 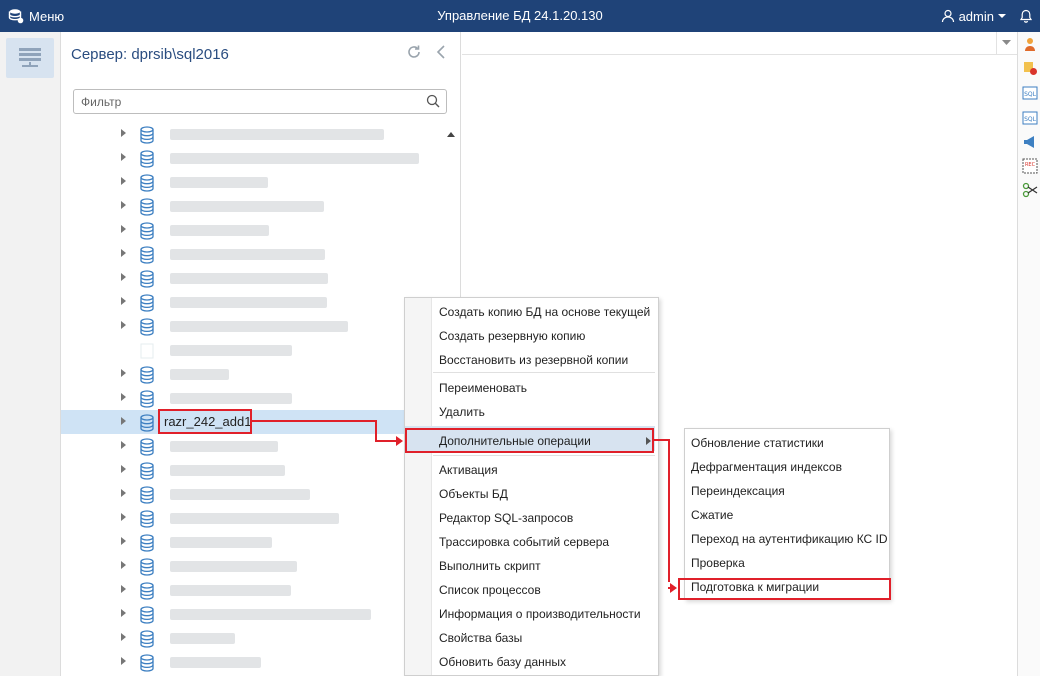 What do you see at coordinates (473, 494) in the screenshot?
I see `menu-db-objects: Объекты БД` at bounding box center [473, 494].